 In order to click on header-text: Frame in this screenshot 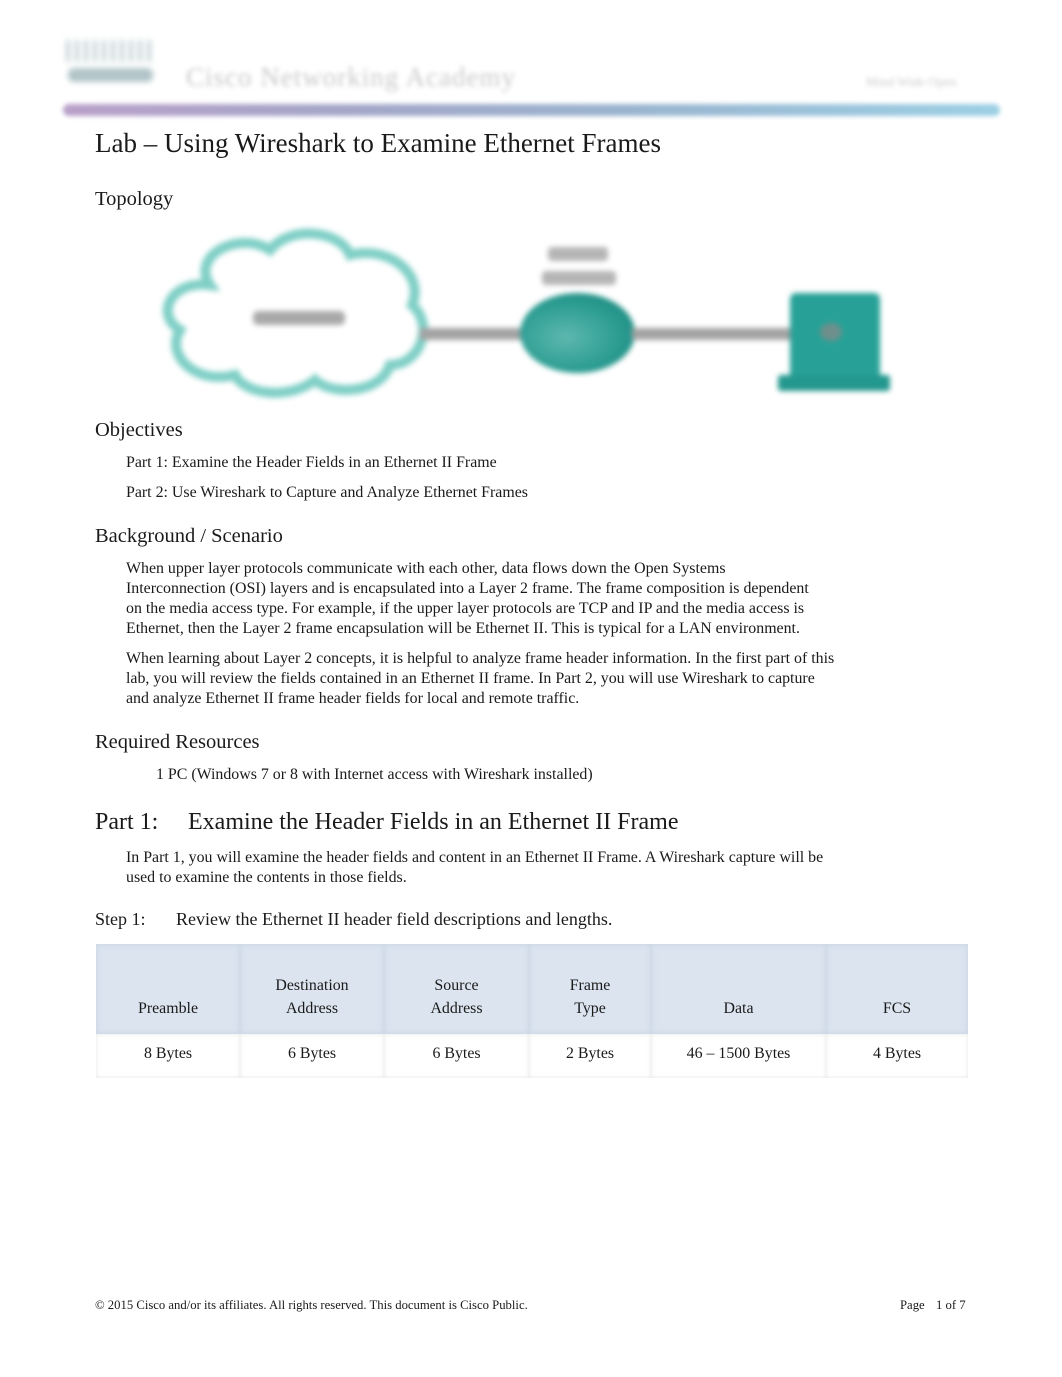, I will do `click(590, 985)`.